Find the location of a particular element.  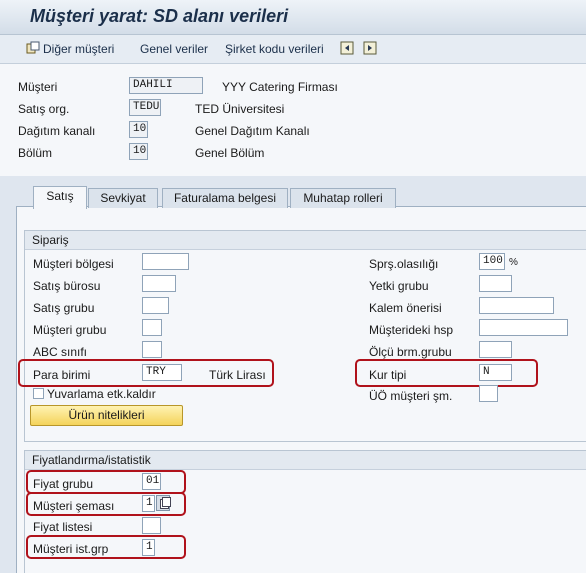

currency-highlight is located at coordinates (146, 373).